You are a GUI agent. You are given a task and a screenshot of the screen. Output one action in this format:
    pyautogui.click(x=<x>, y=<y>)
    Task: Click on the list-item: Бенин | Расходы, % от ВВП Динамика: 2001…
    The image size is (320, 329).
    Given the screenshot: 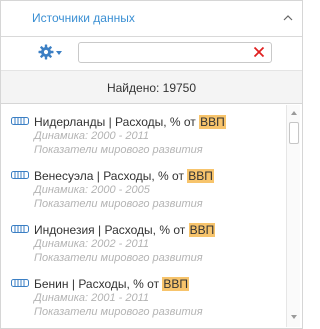 What is the action you would take?
    pyautogui.click(x=142, y=296)
    